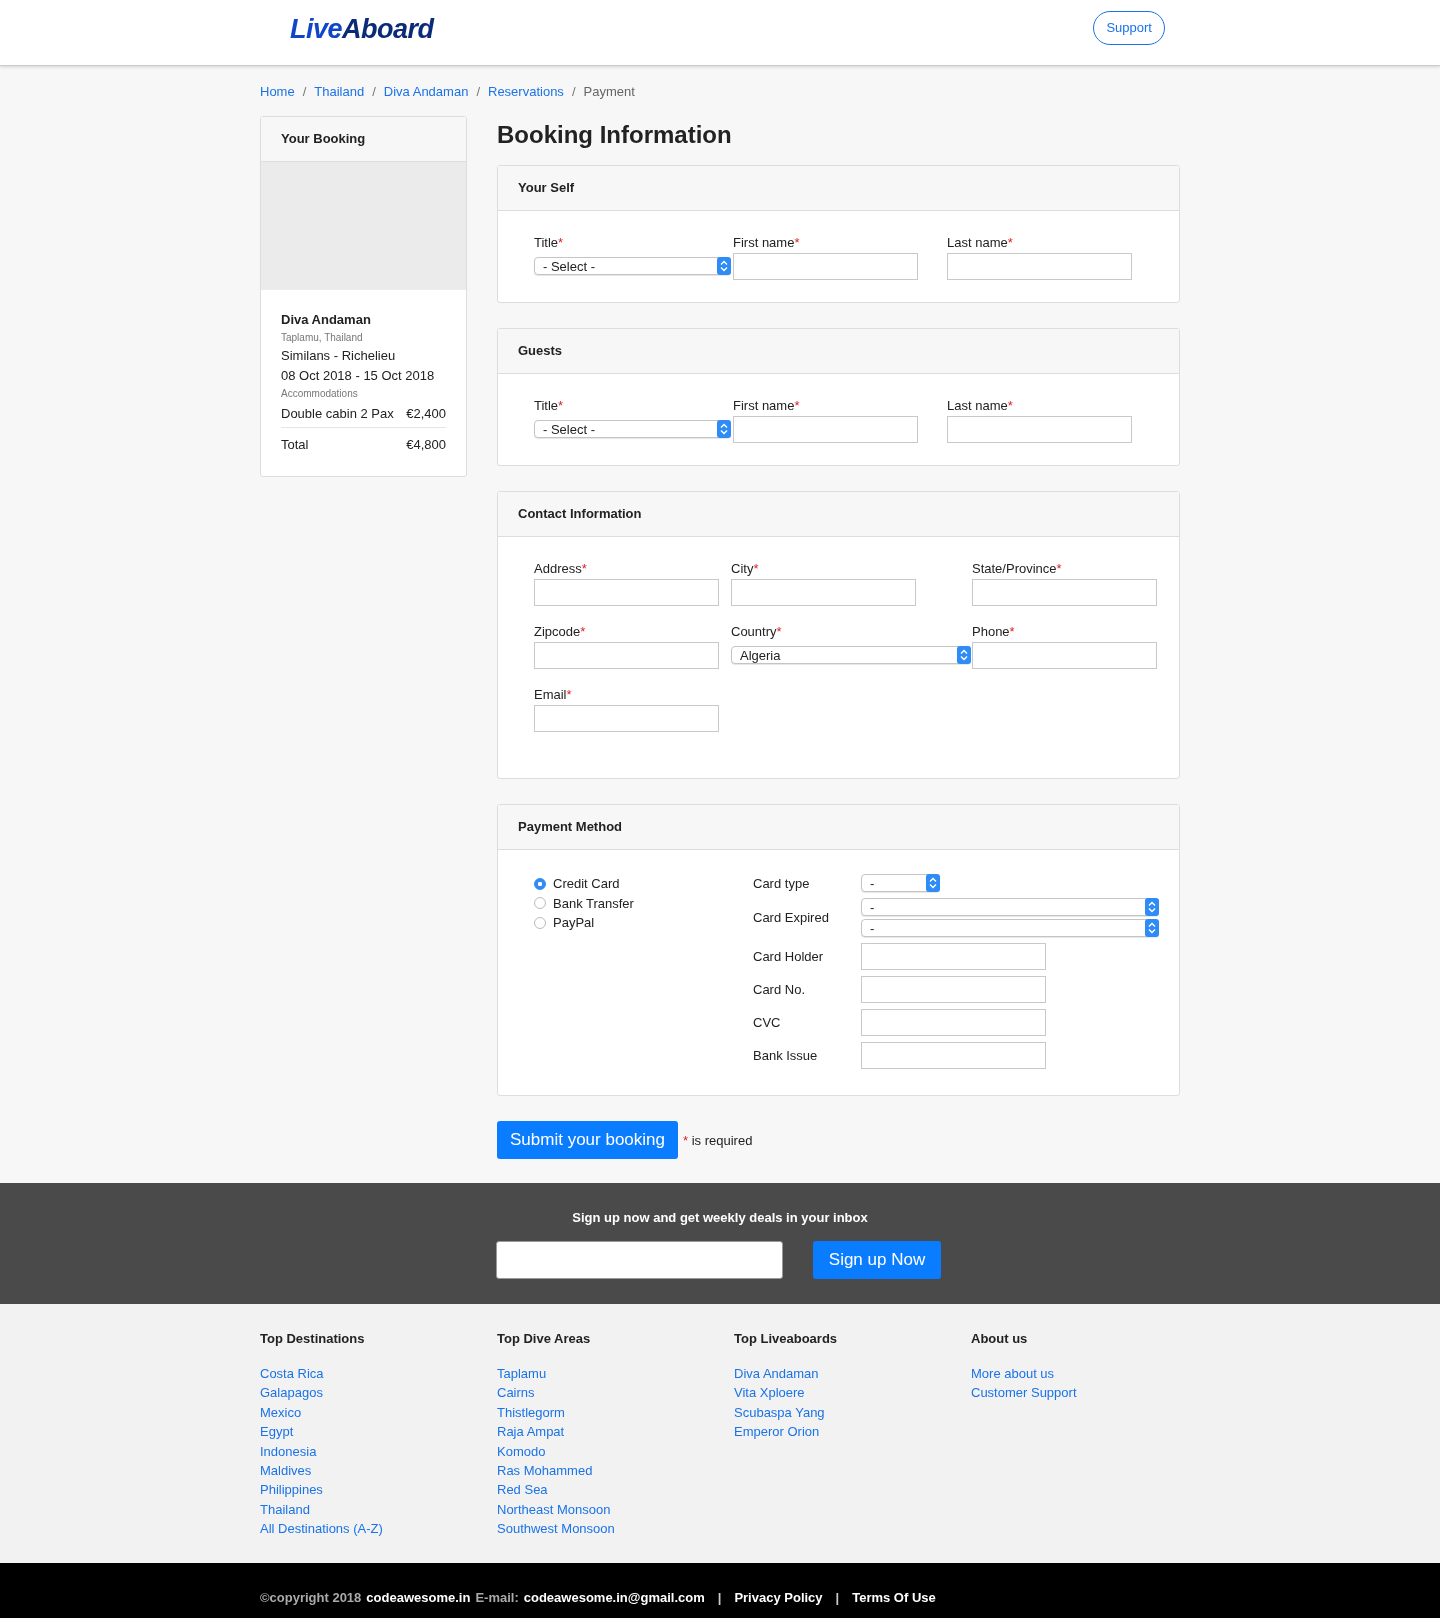 The height and width of the screenshot is (1618, 1440). I want to click on footer-link: Thailand, so click(285, 1509).